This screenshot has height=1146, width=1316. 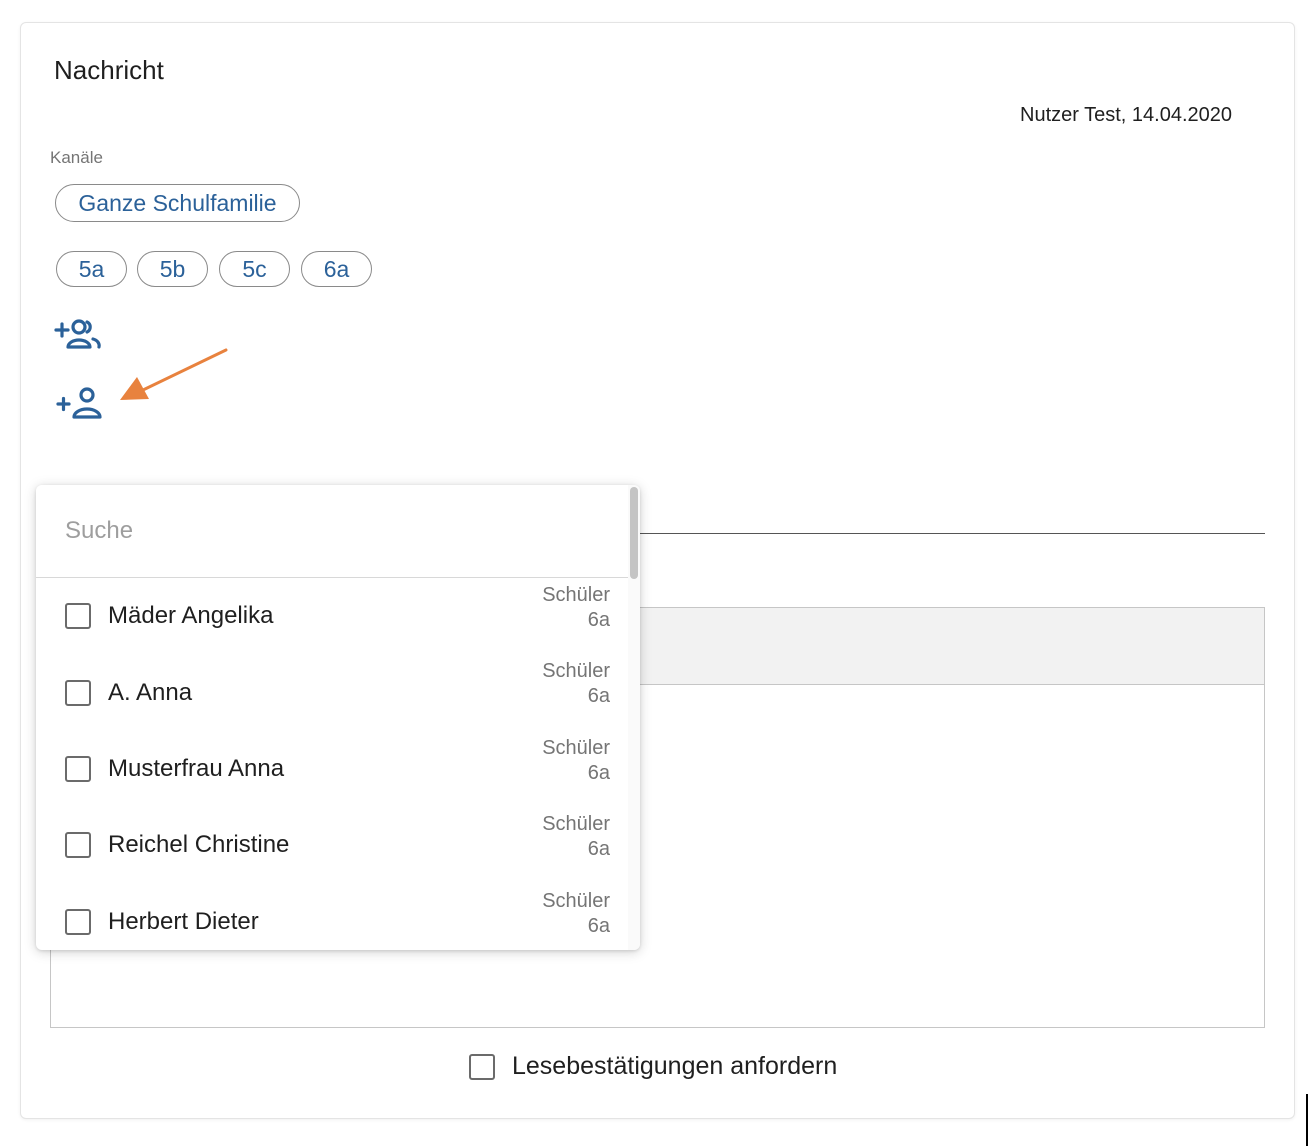 I want to click on read-receipt-option: Lesebestätigungen anfordern, so click(x=653, y=1066).